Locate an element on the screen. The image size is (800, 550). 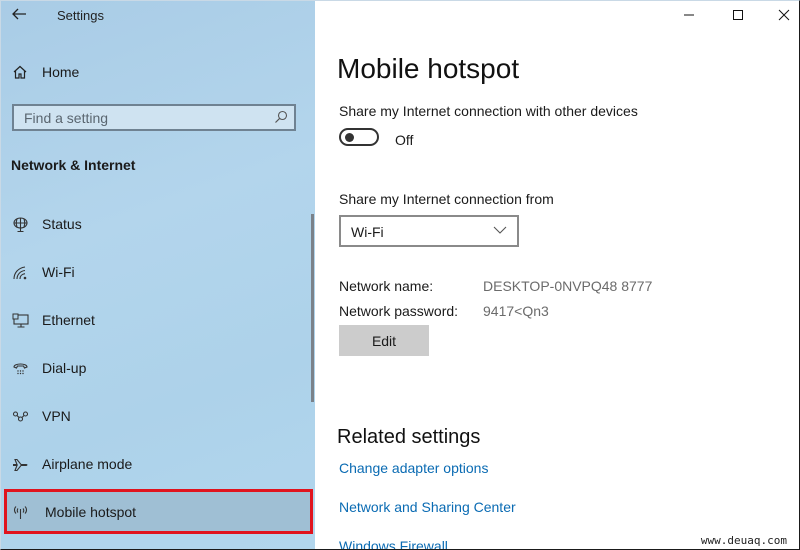
ethernet-icon is located at coordinates (20, 320).